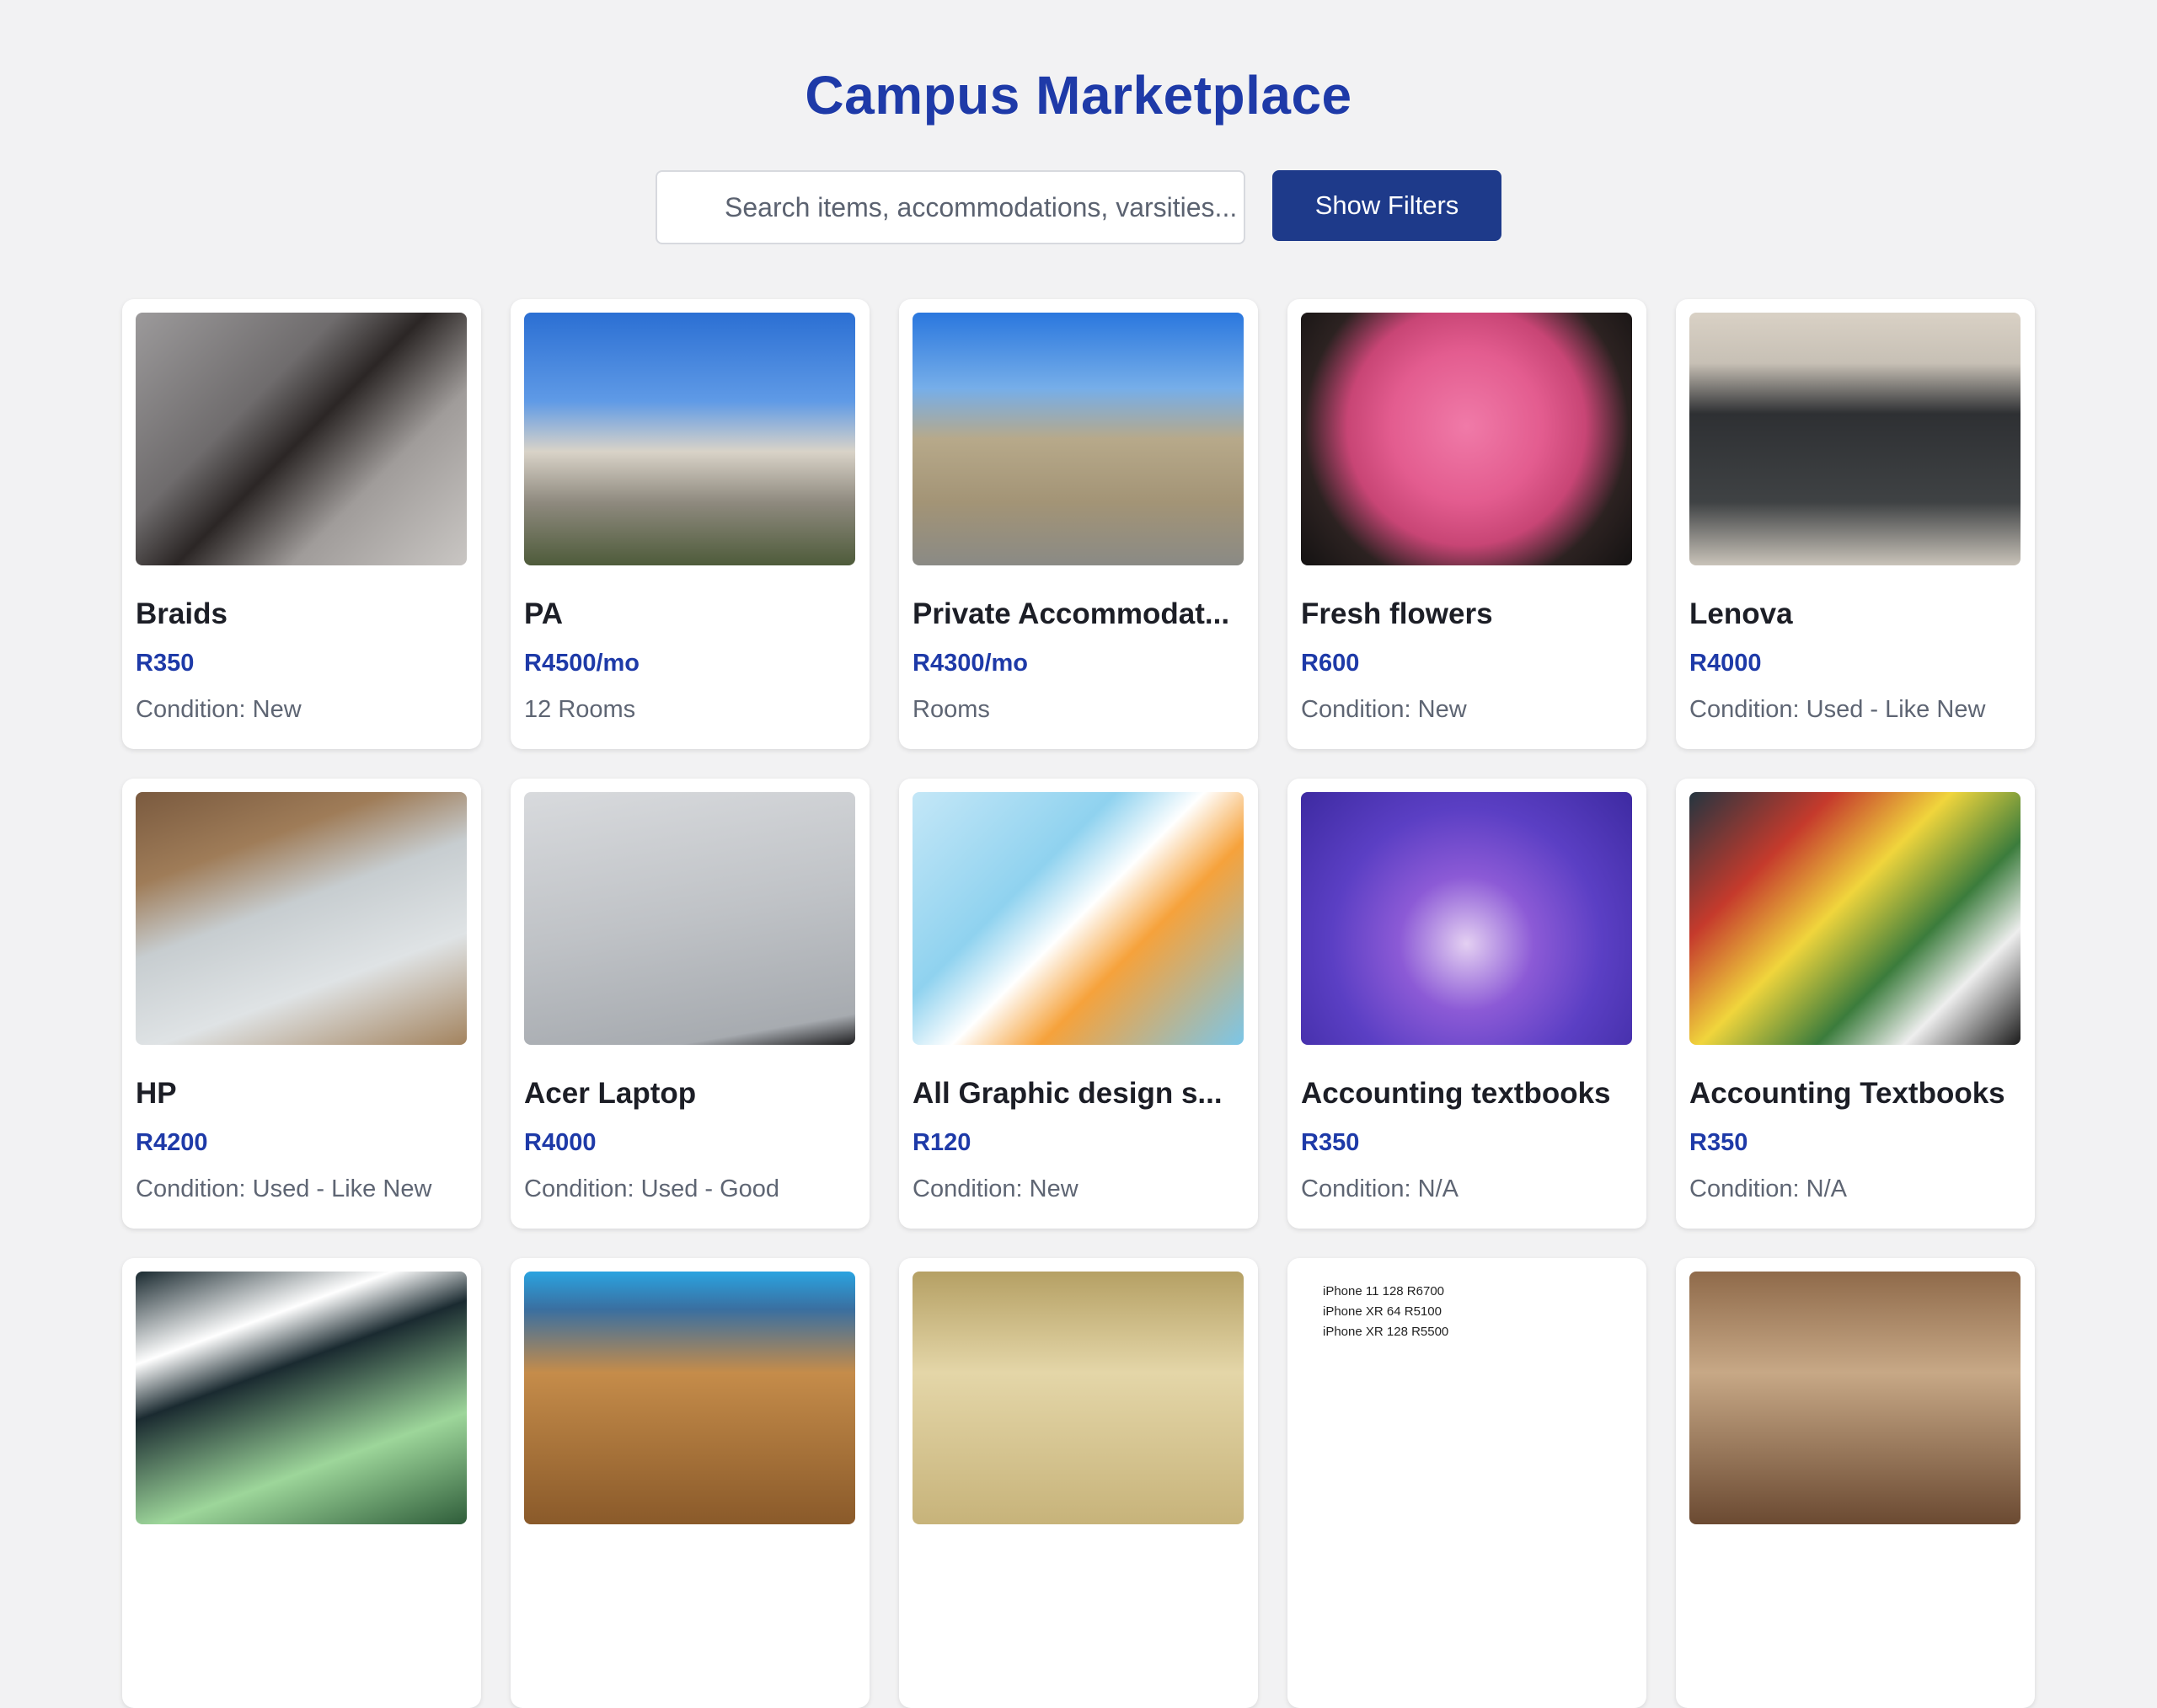 This screenshot has width=2157, height=1708. Describe the element at coordinates (950, 207) in the screenshot. I see `search-input` at that location.